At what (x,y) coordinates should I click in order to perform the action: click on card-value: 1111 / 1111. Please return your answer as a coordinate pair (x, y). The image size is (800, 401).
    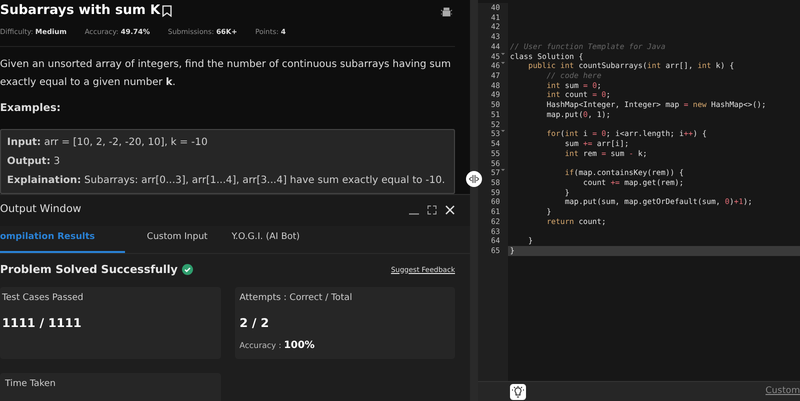
    Looking at the image, I should click on (42, 323).